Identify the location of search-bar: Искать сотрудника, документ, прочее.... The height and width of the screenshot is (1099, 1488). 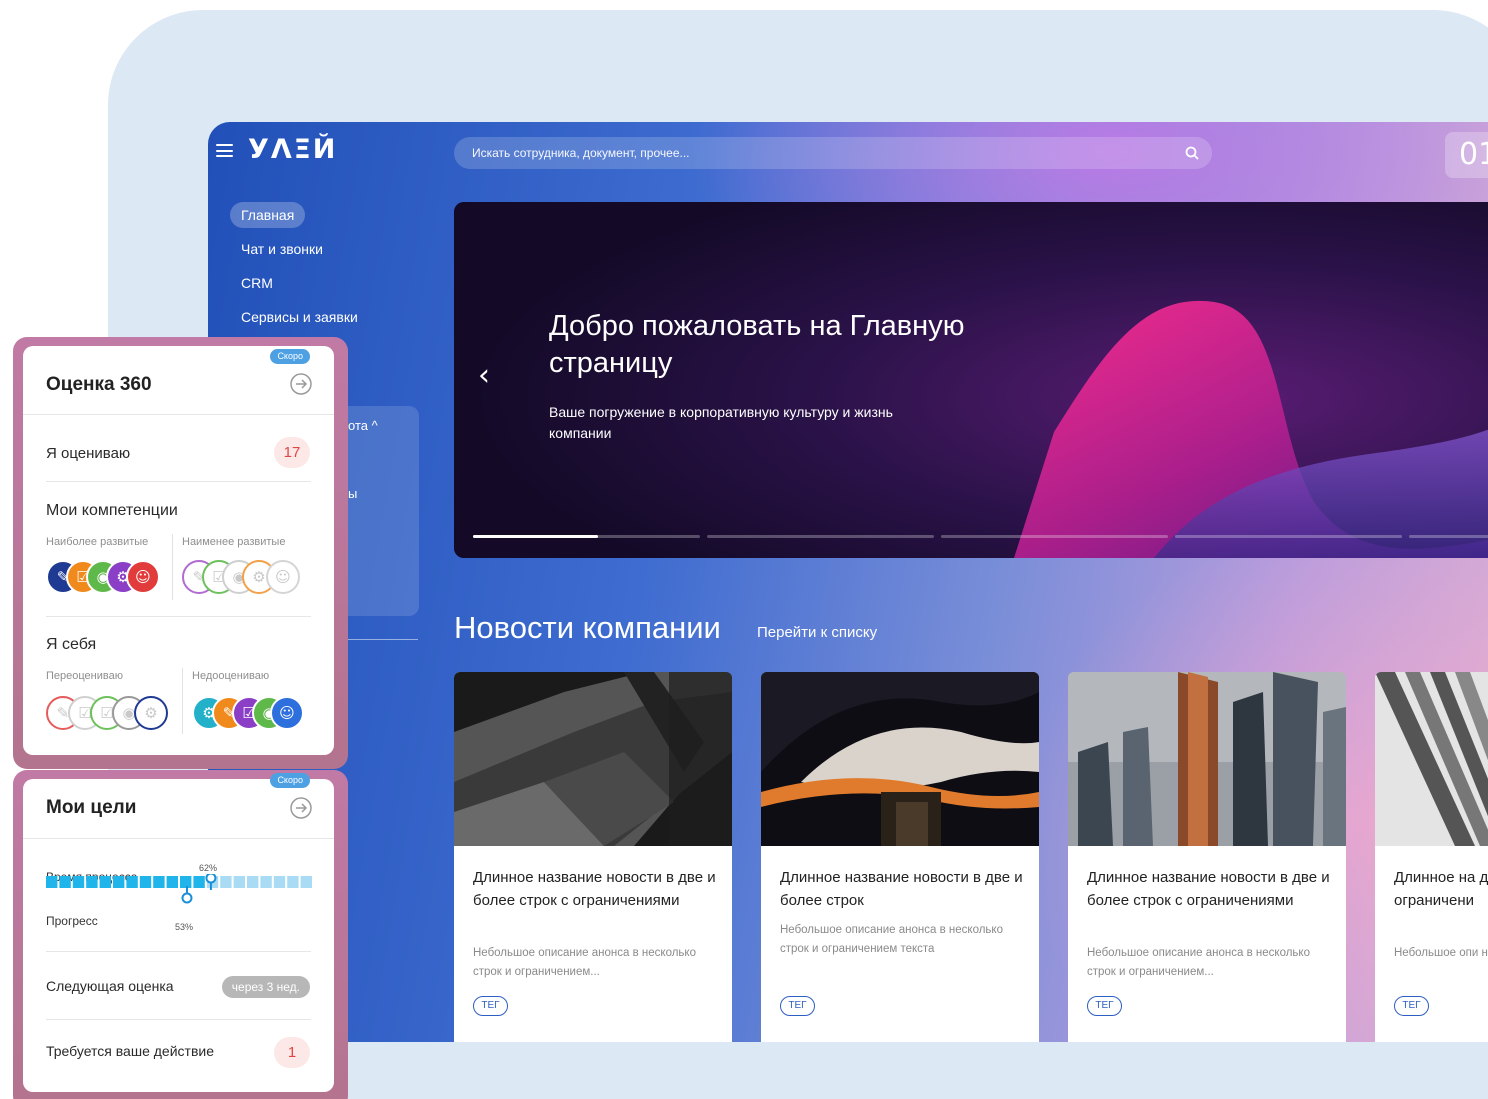
(833, 153).